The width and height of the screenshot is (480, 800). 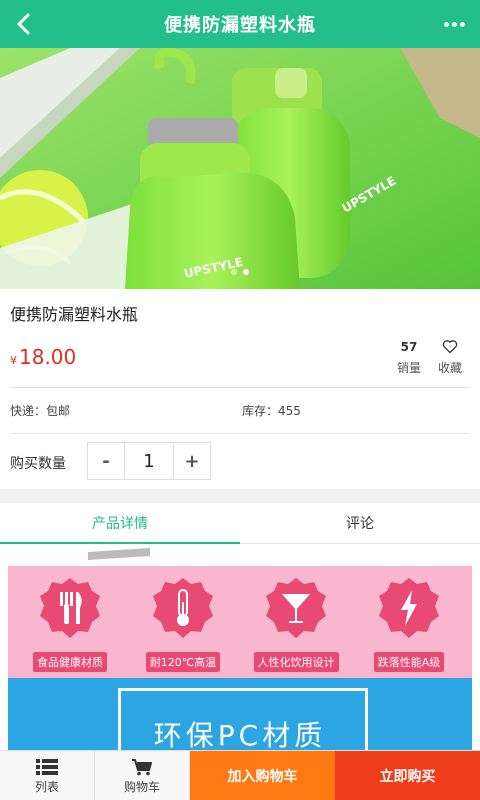 I want to click on cart-button: 购物车, so click(x=142, y=775).